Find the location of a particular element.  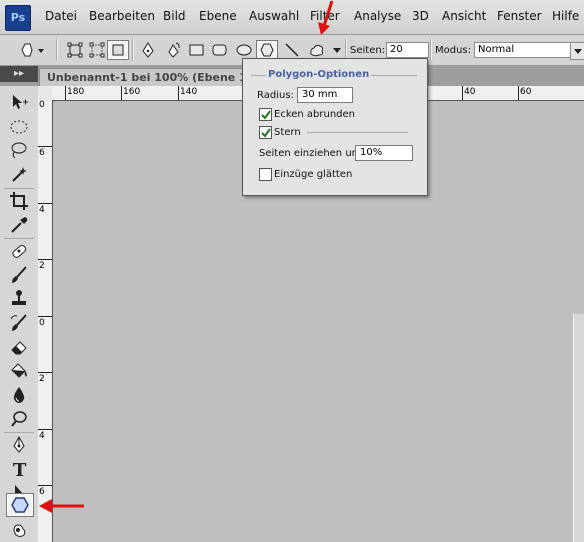

line-button is located at coordinates (292, 50).